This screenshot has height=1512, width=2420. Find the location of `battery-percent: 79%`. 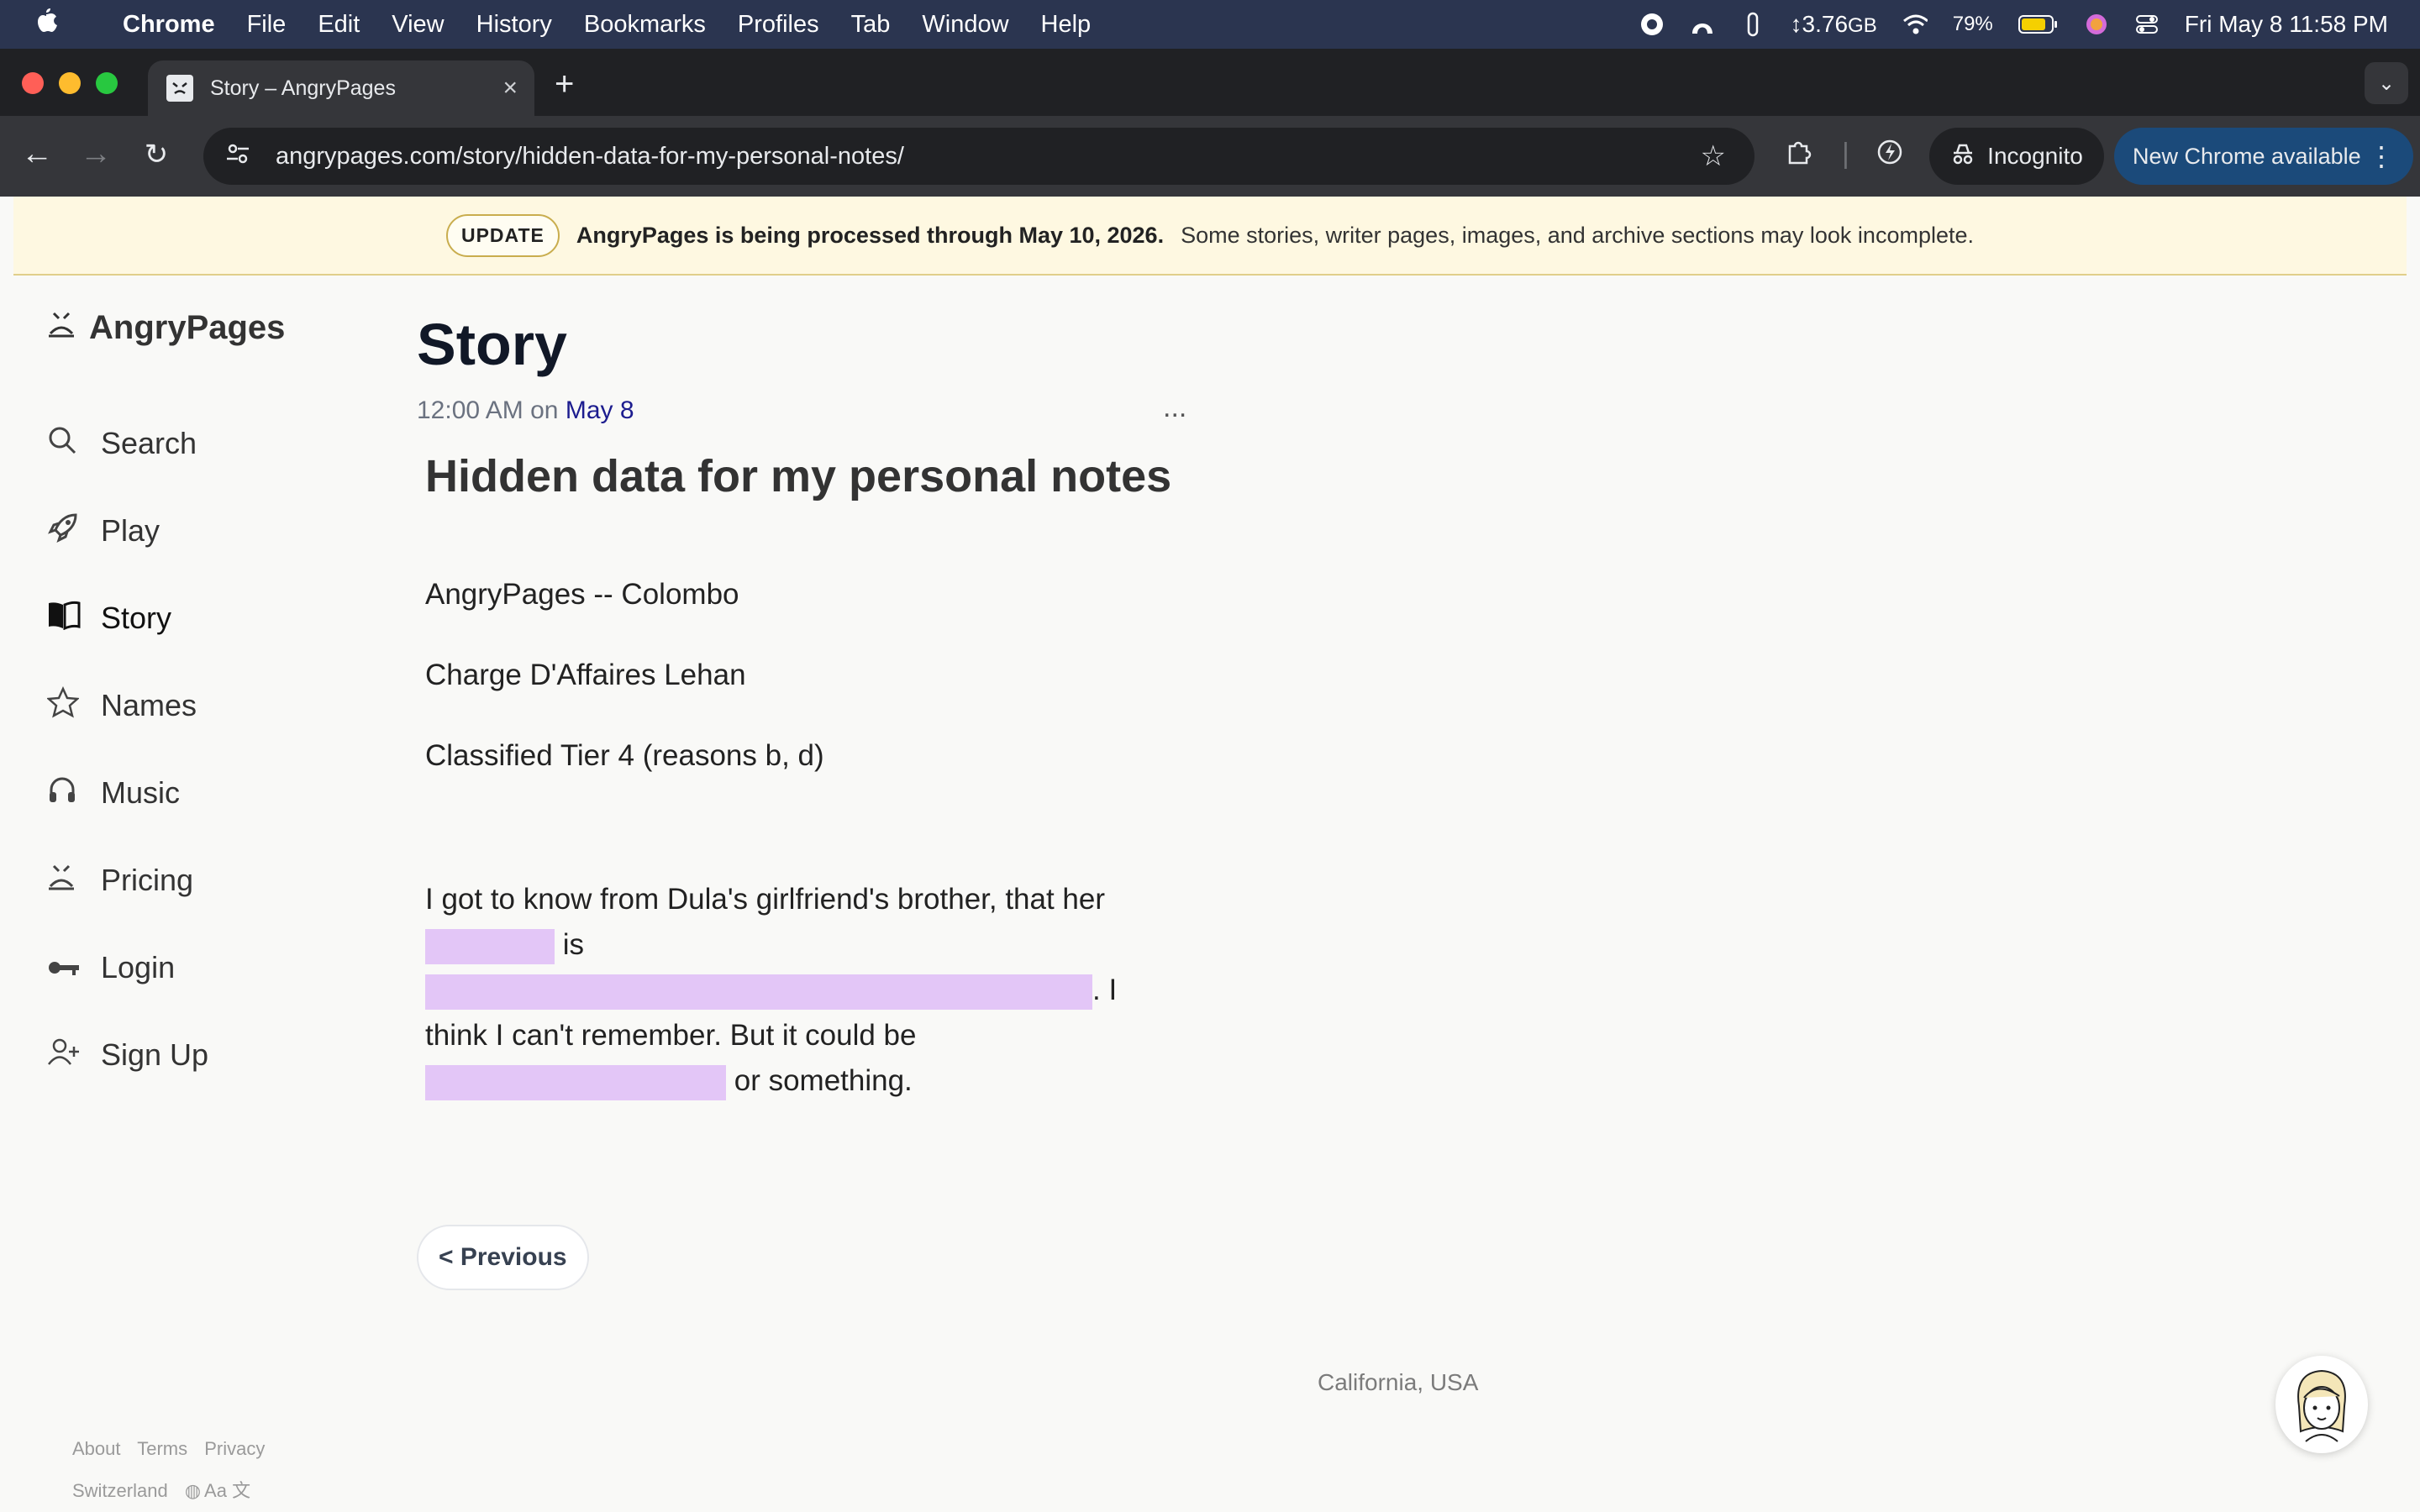

battery-percent: 79% is located at coordinates (1973, 24).